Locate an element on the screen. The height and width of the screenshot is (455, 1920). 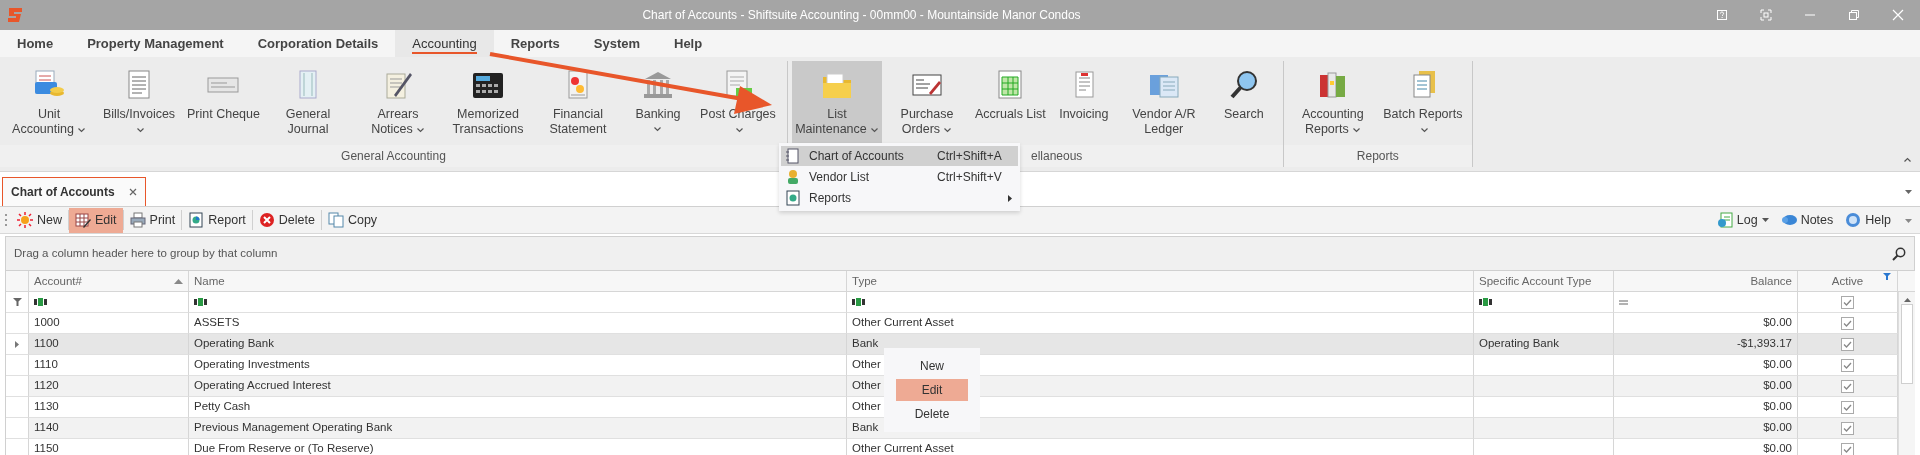
balance-cell: $0.00 is located at coordinates (1706, 447).